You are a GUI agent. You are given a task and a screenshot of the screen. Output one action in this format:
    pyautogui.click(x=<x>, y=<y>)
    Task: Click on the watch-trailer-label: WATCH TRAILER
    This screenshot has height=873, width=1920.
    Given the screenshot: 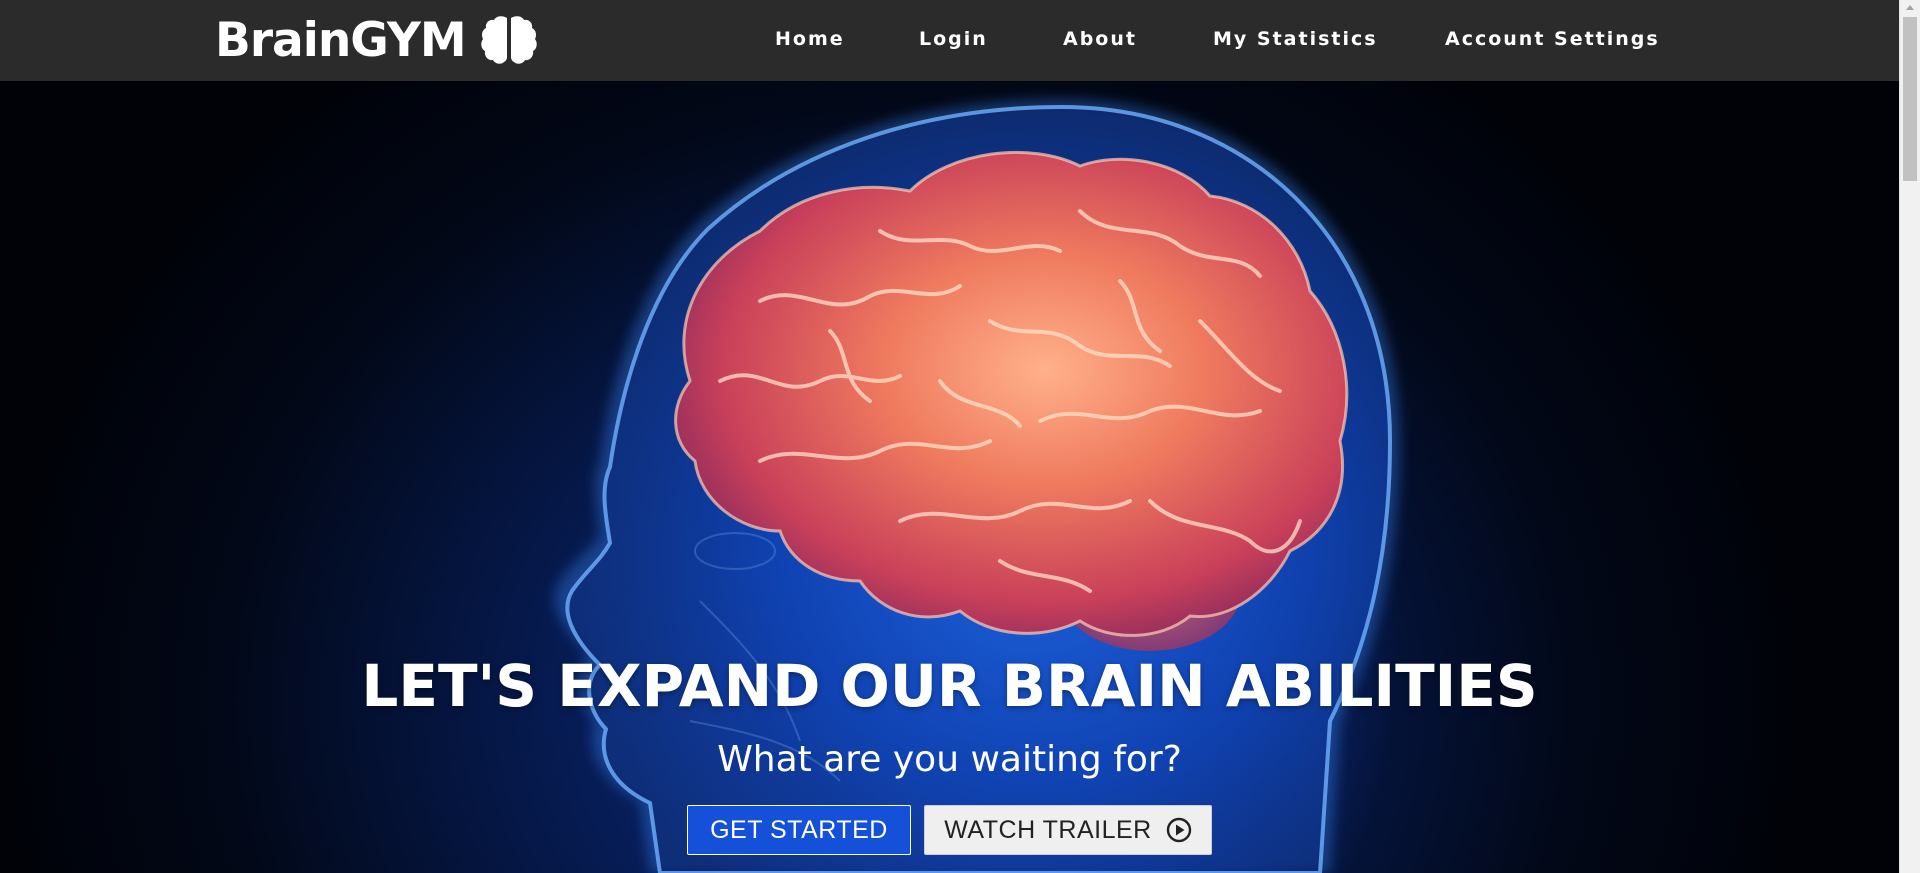 What is the action you would take?
    pyautogui.click(x=1048, y=829)
    